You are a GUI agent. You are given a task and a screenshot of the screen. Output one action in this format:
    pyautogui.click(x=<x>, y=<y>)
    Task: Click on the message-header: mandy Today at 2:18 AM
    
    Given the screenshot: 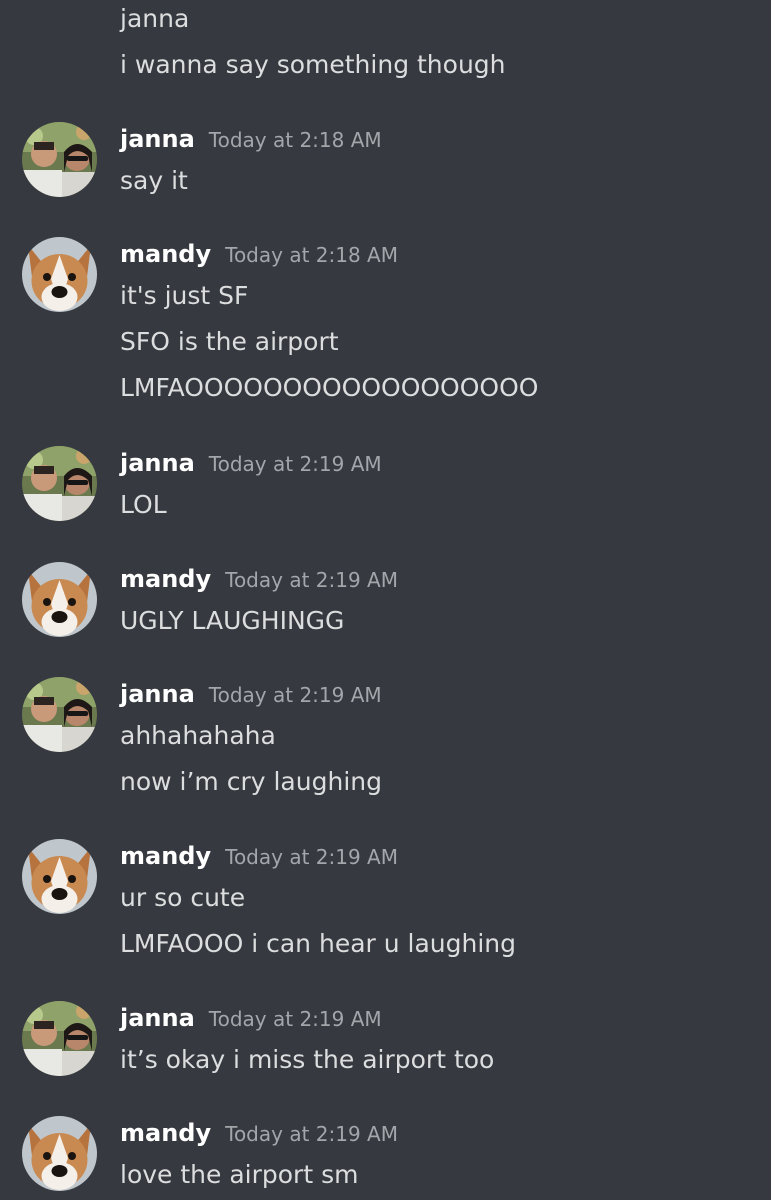 What is the action you would take?
    pyautogui.click(x=259, y=254)
    